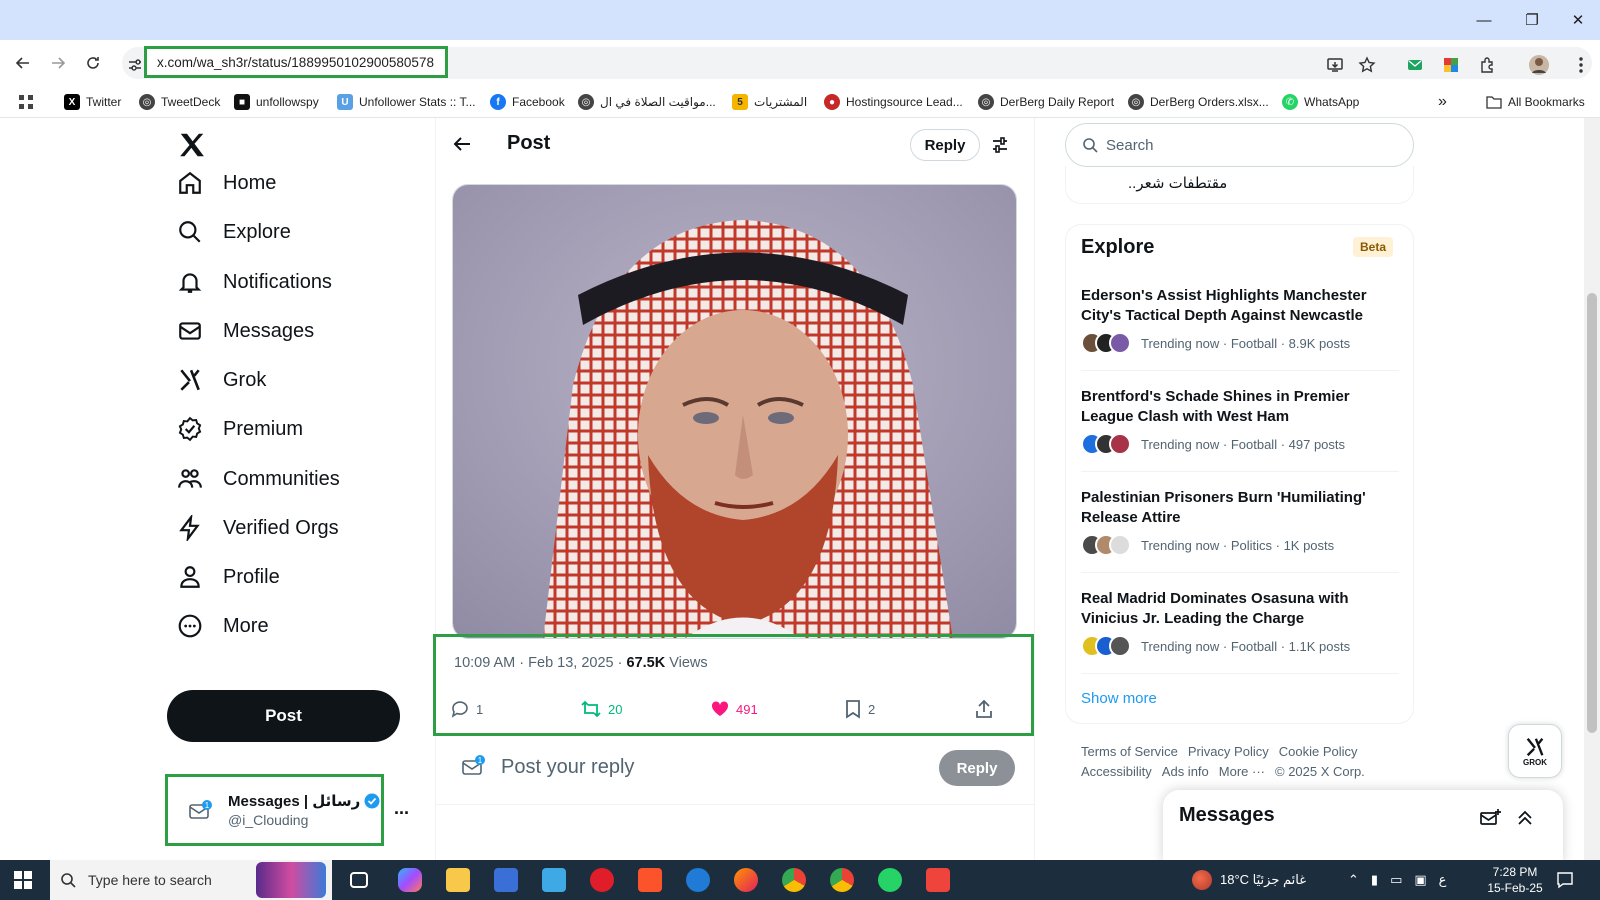 The height and width of the screenshot is (900, 1600). I want to click on bookmark-unfollowspy: ■ unfollowspy, so click(276, 102).